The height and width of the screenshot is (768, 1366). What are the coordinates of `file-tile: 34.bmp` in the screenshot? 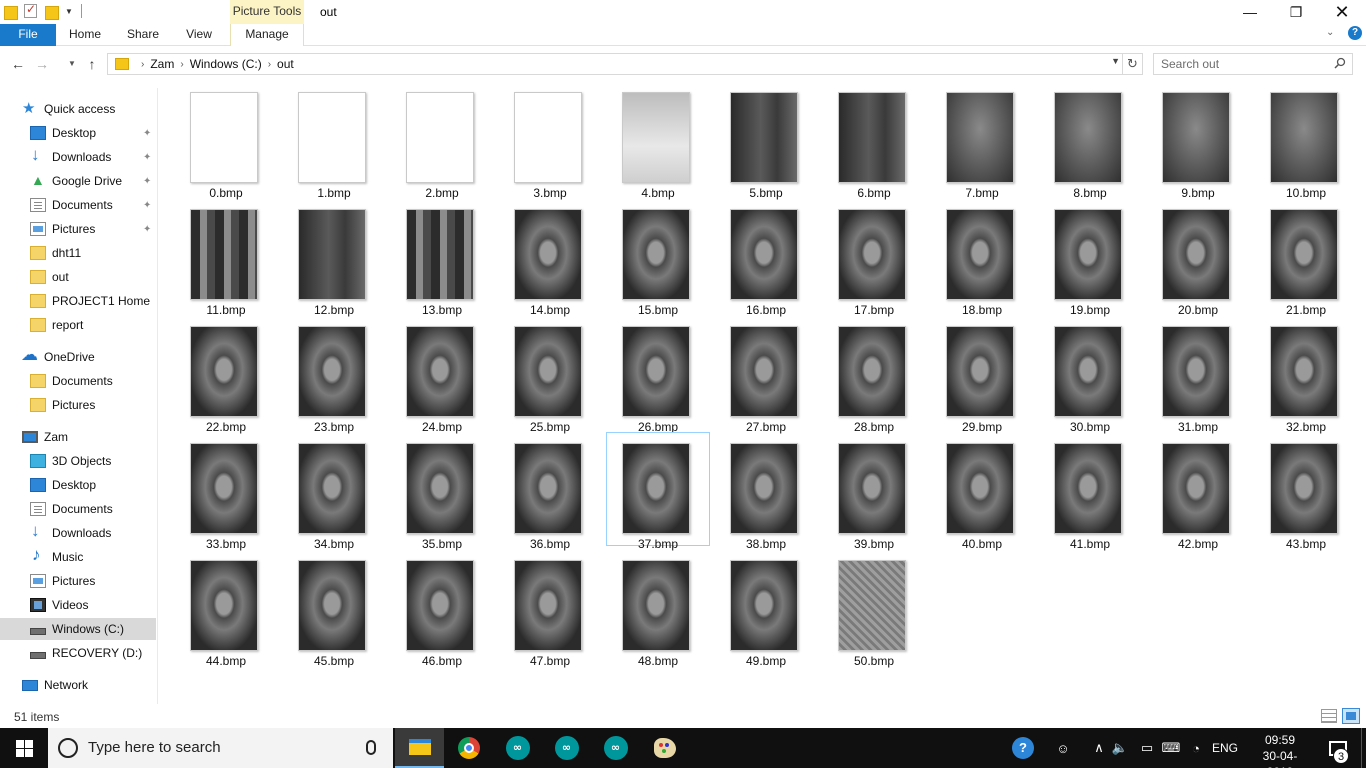 It's located at (334, 491).